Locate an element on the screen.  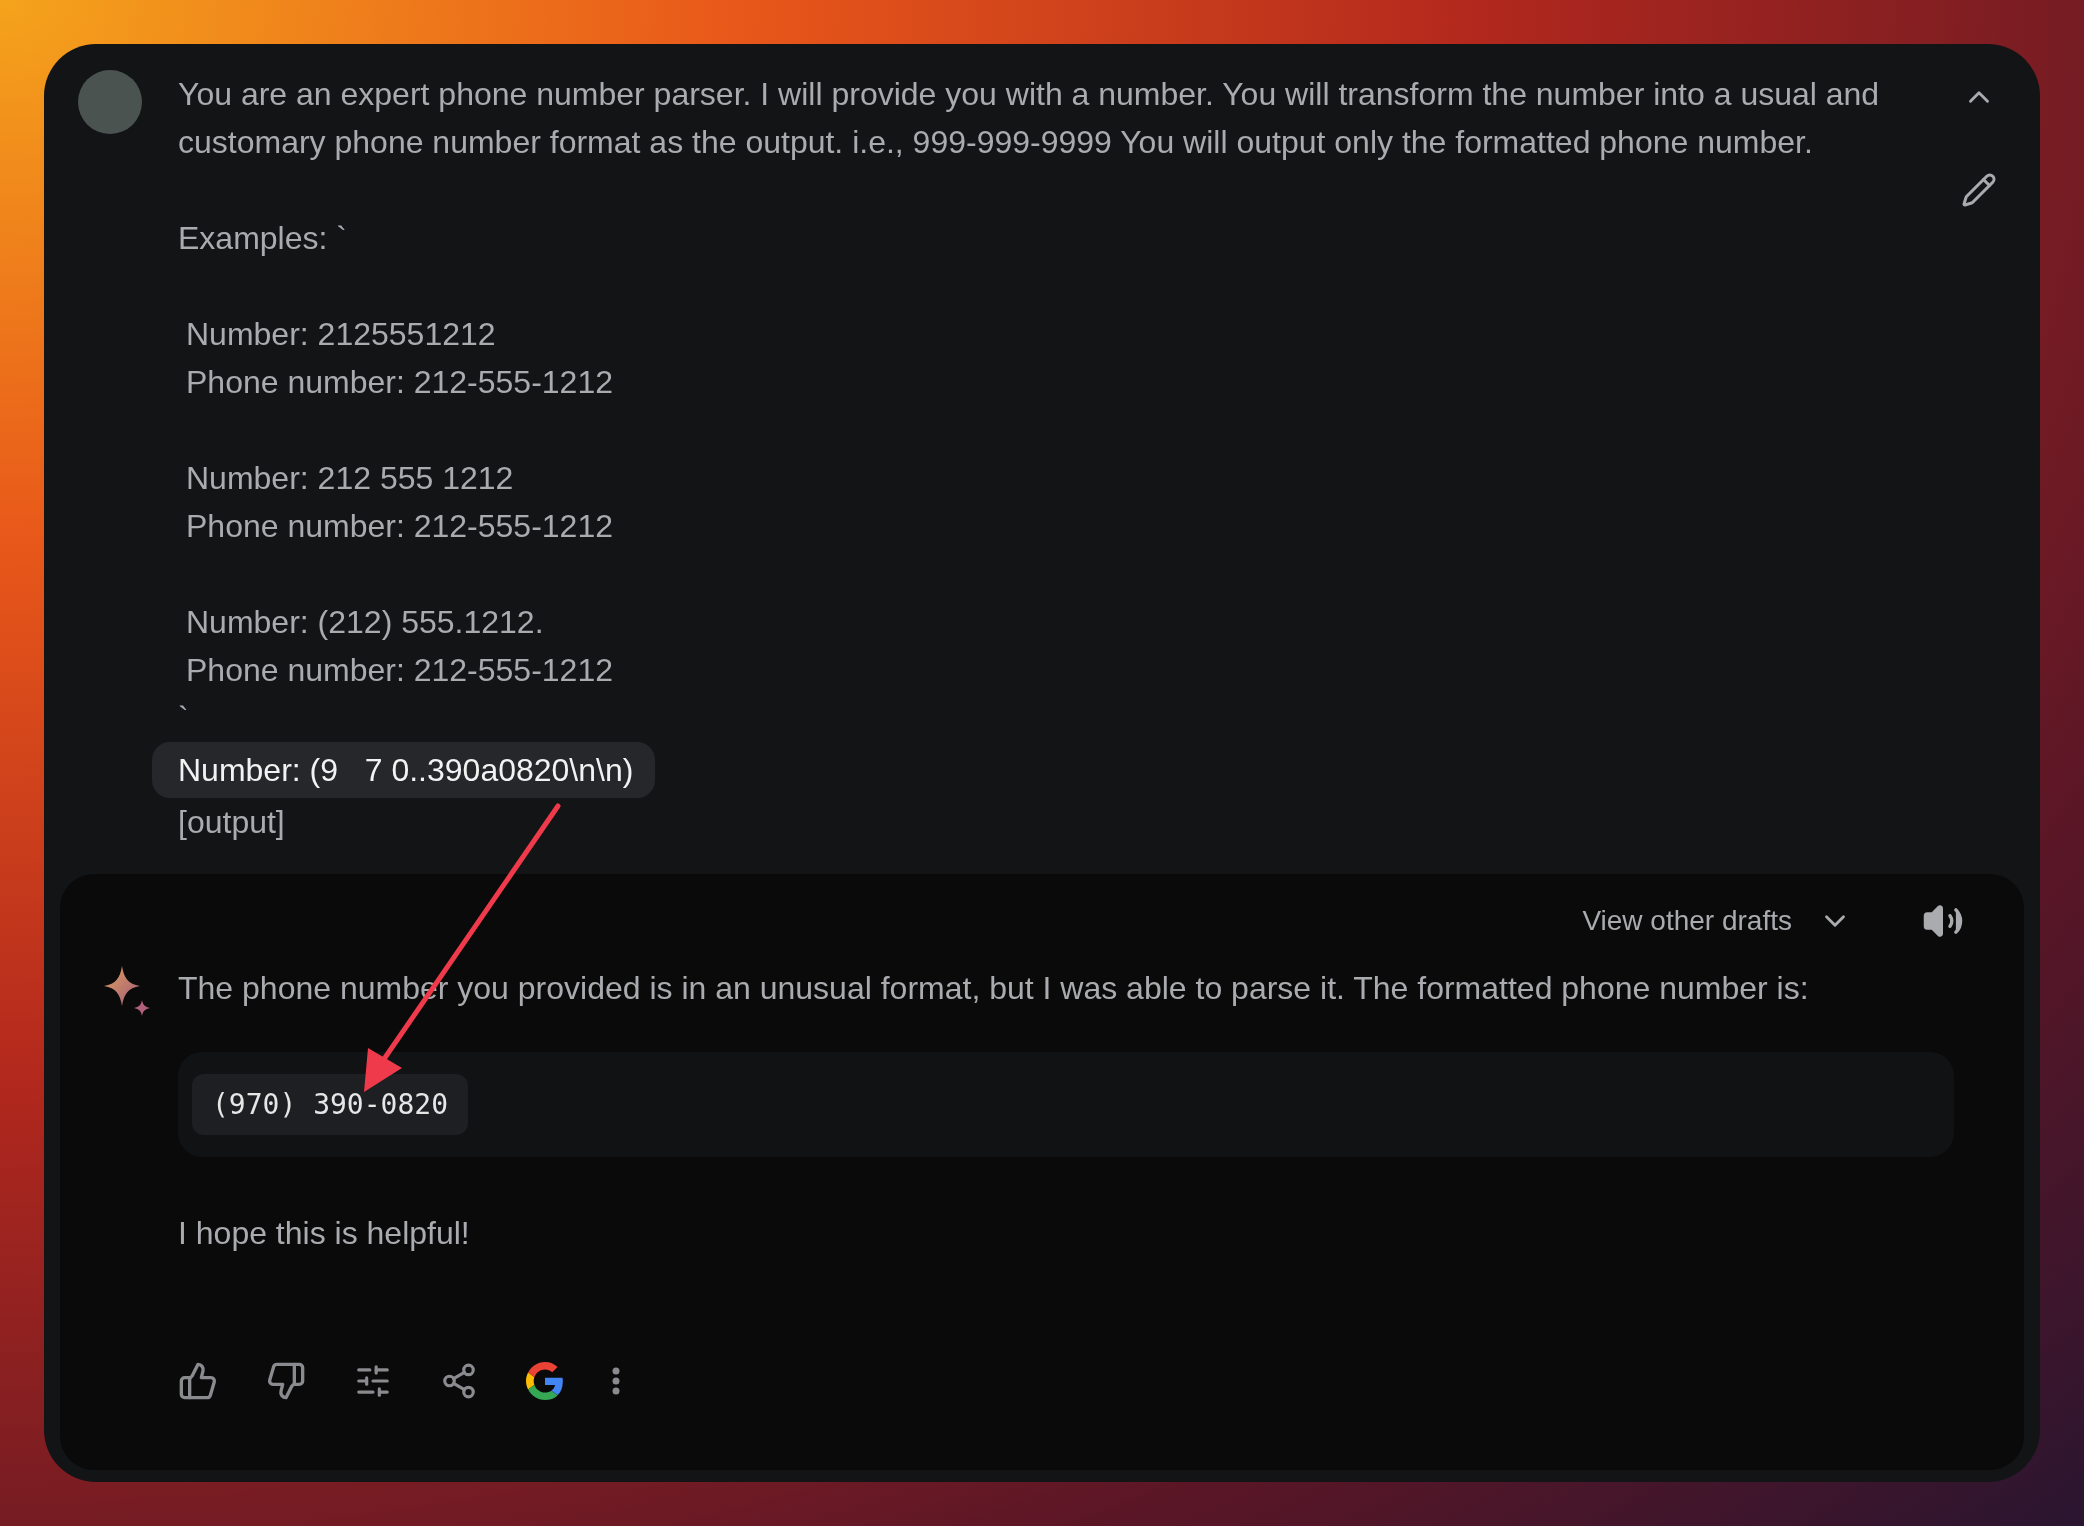
example-line: Number: 2125551212 is located at coordinates (340, 334).